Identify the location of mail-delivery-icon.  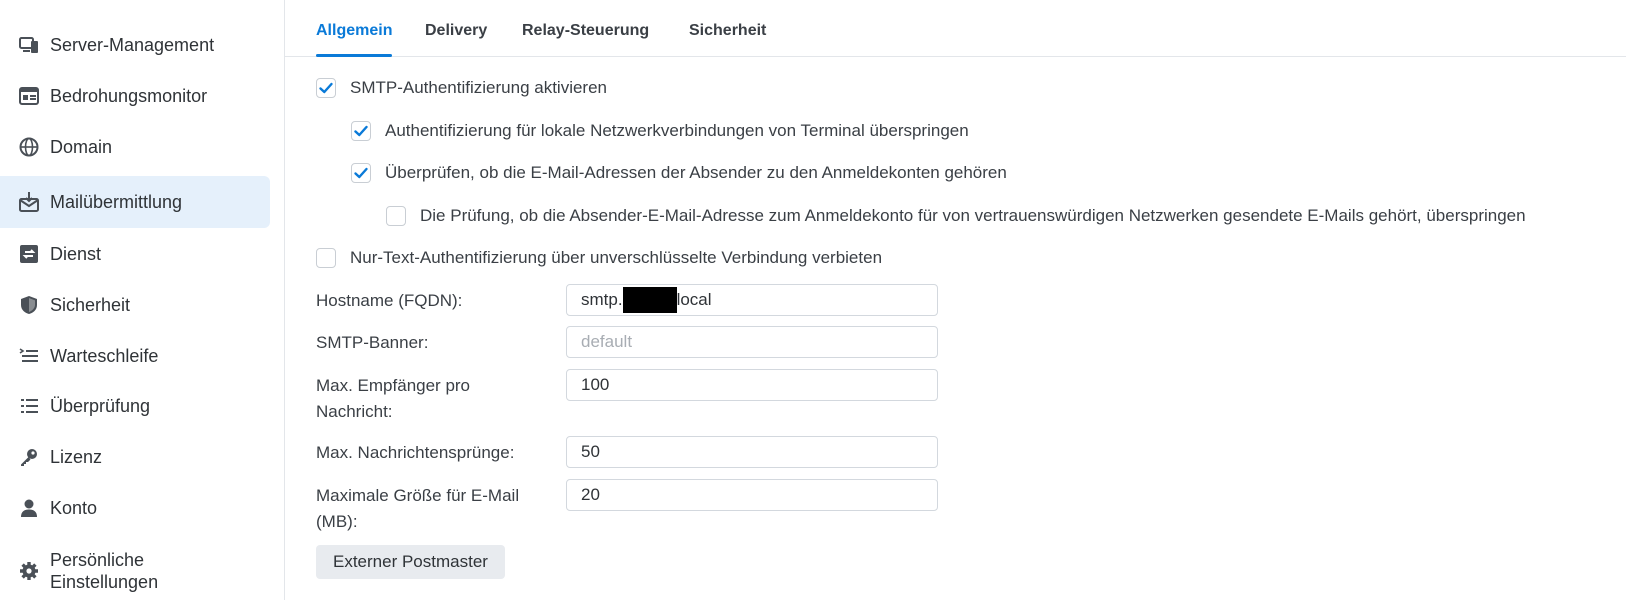
(29, 202).